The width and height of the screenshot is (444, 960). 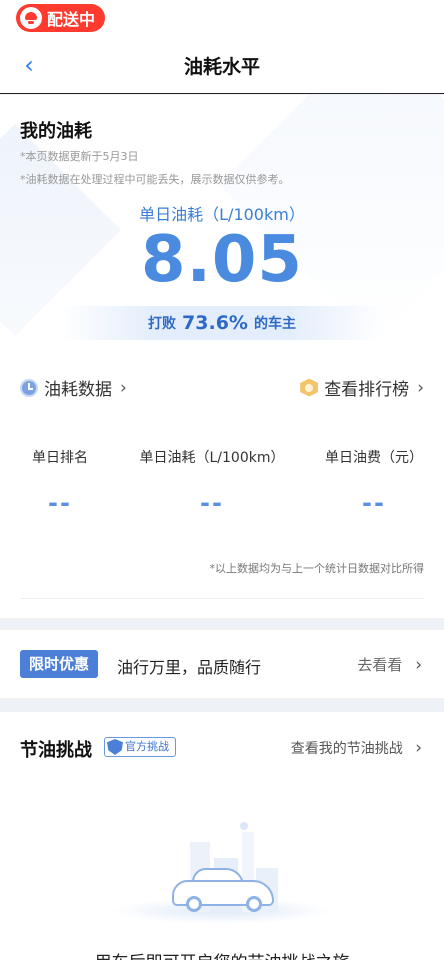 I want to click on promo-link-label: 去看看, so click(x=380, y=665).